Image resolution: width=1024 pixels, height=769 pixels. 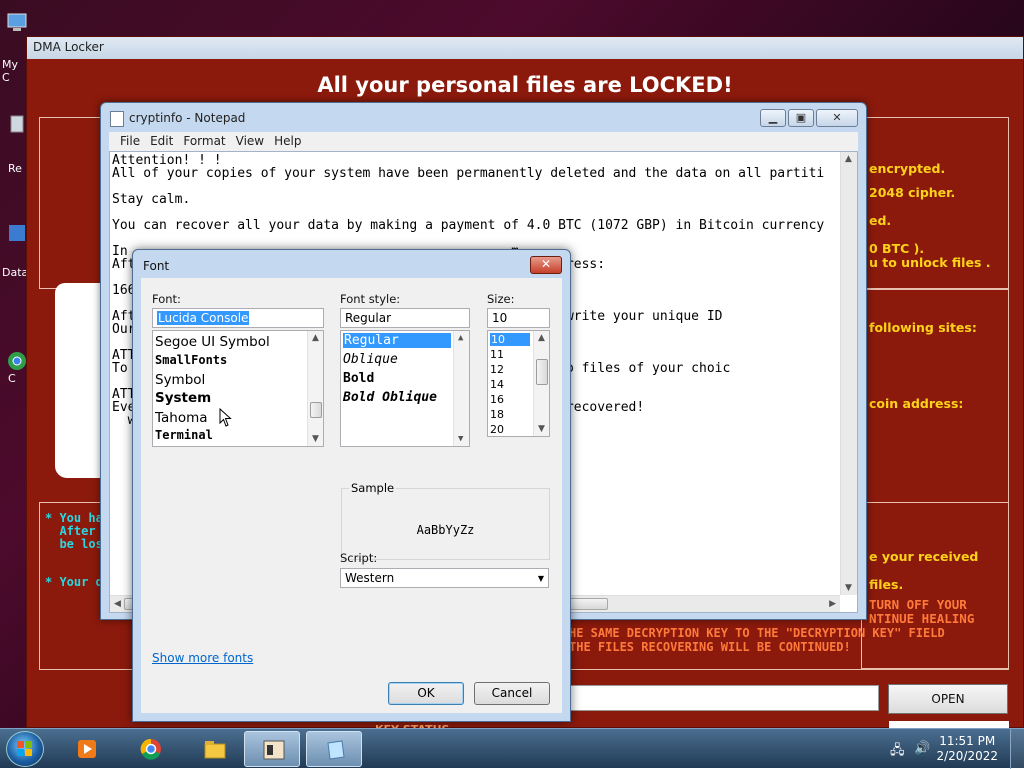 I want to click on font-dialog-titlebar: Font ✕, so click(x=351, y=264).